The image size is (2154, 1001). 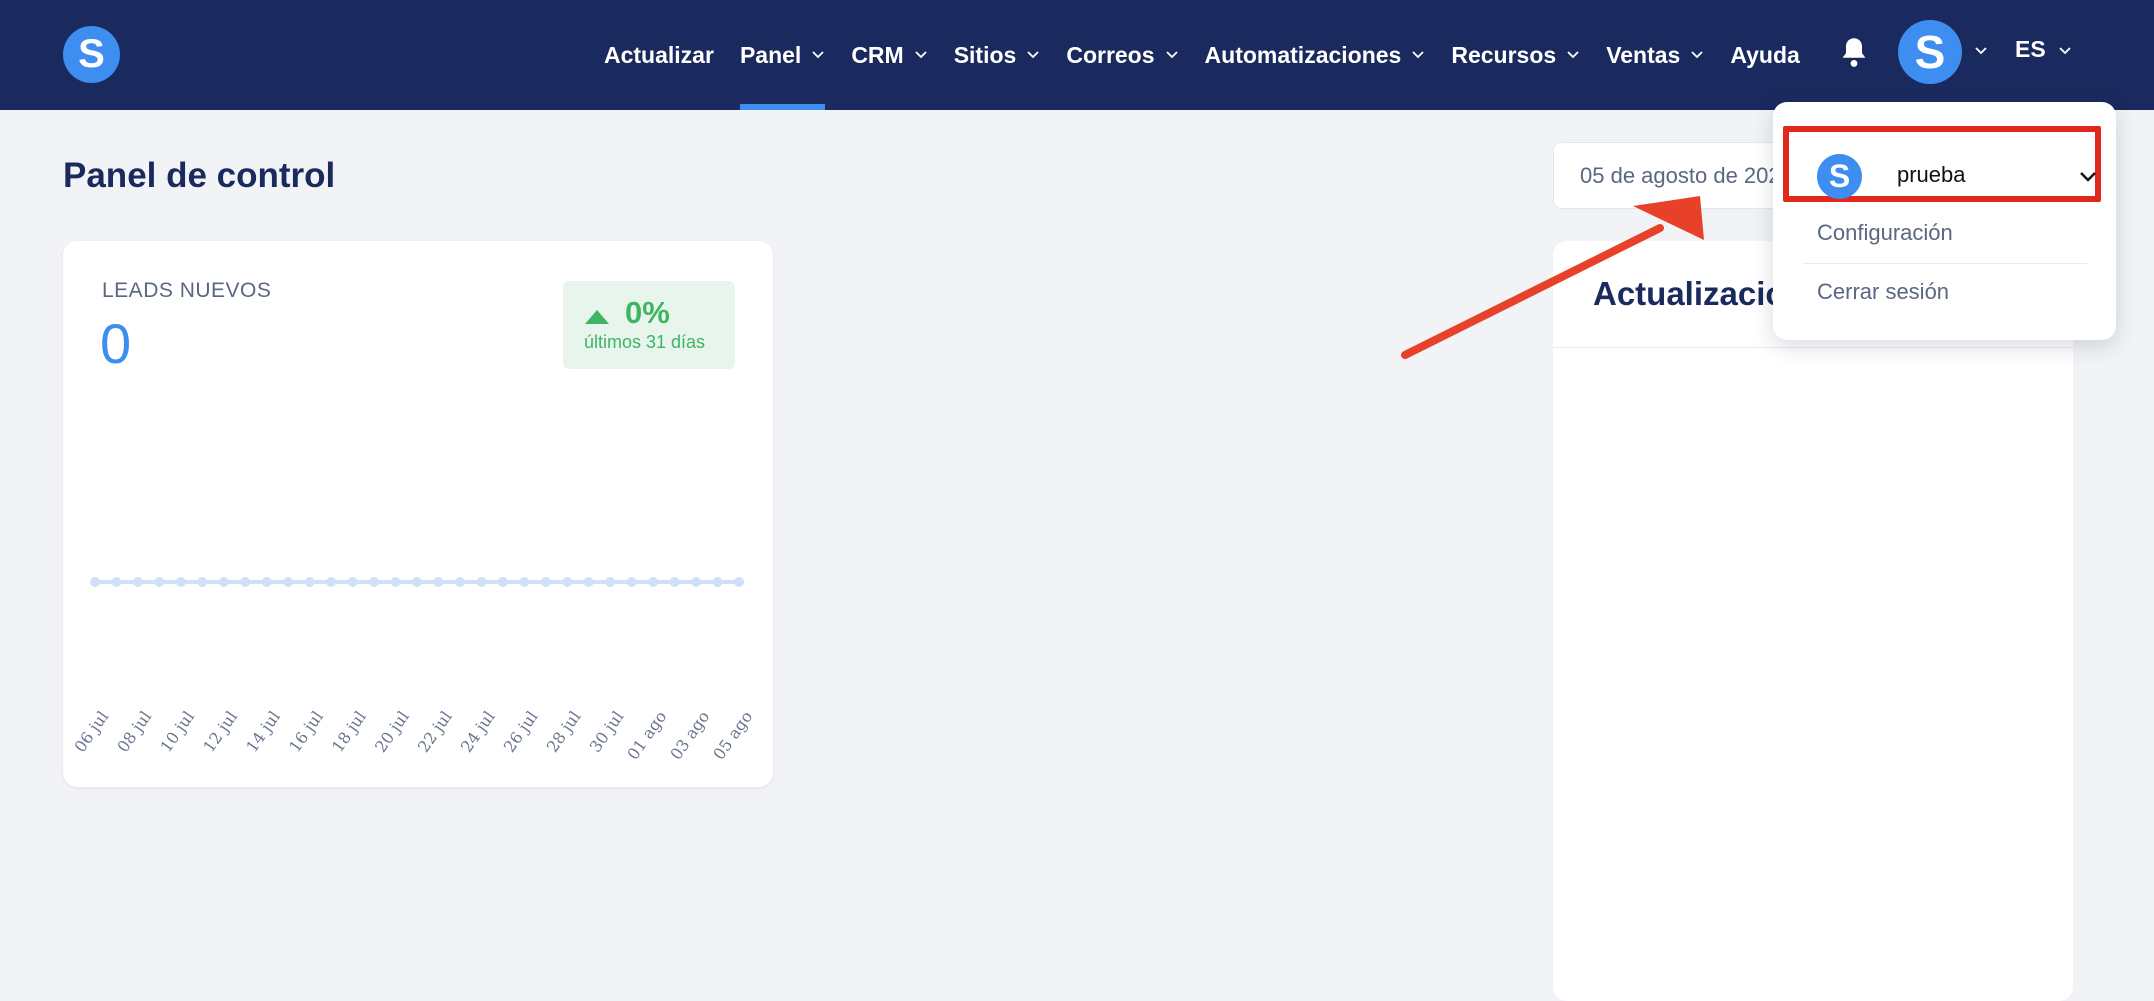 What do you see at coordinates (770, 54) in the screenshot?
I see `nav-item-label: Panel` at bounding box center [770, 54].